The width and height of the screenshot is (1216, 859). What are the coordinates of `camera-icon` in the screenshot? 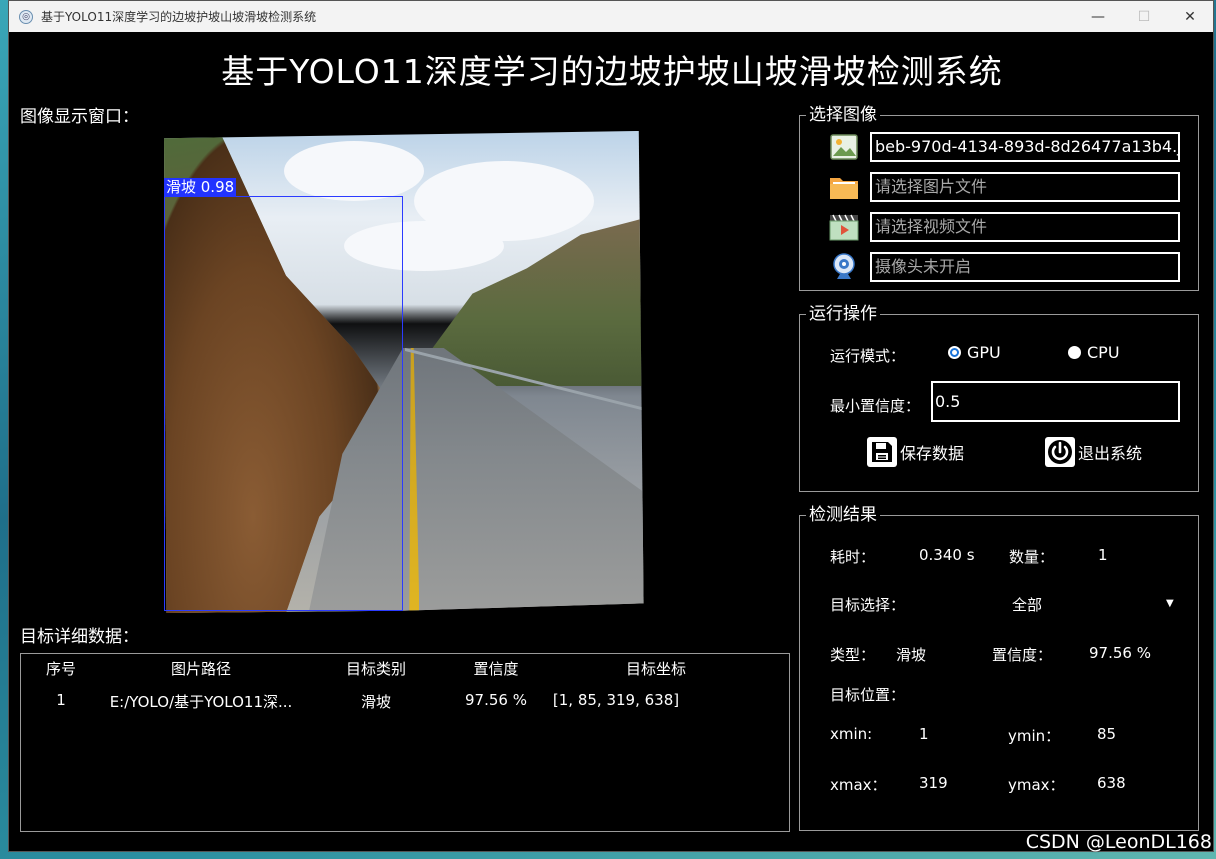 It's located at (844, 267).